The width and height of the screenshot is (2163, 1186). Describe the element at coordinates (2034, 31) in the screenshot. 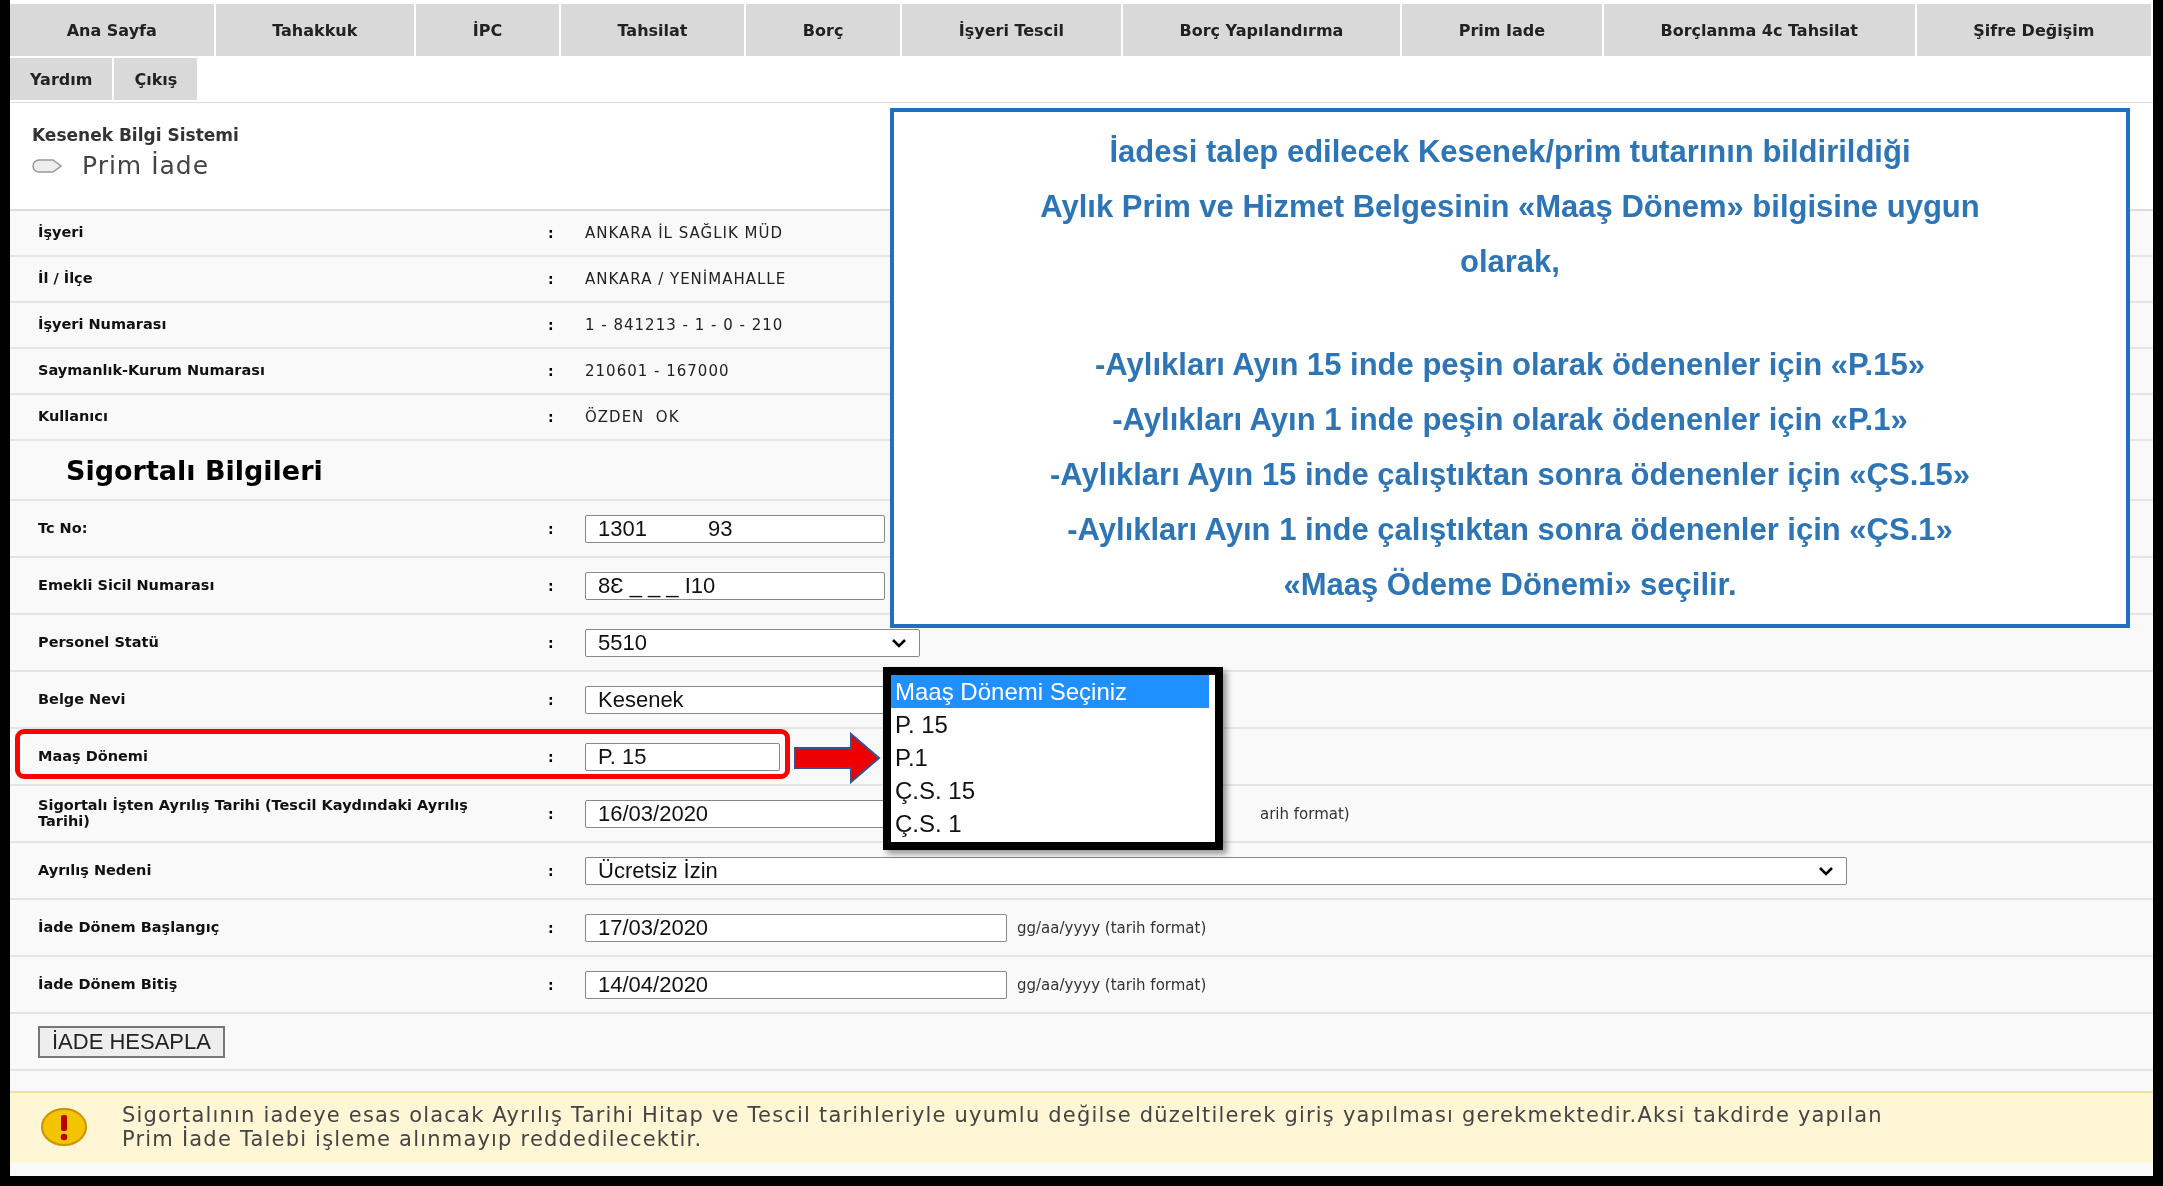

I see `nav-tab: Şifre Değişim` at that location.